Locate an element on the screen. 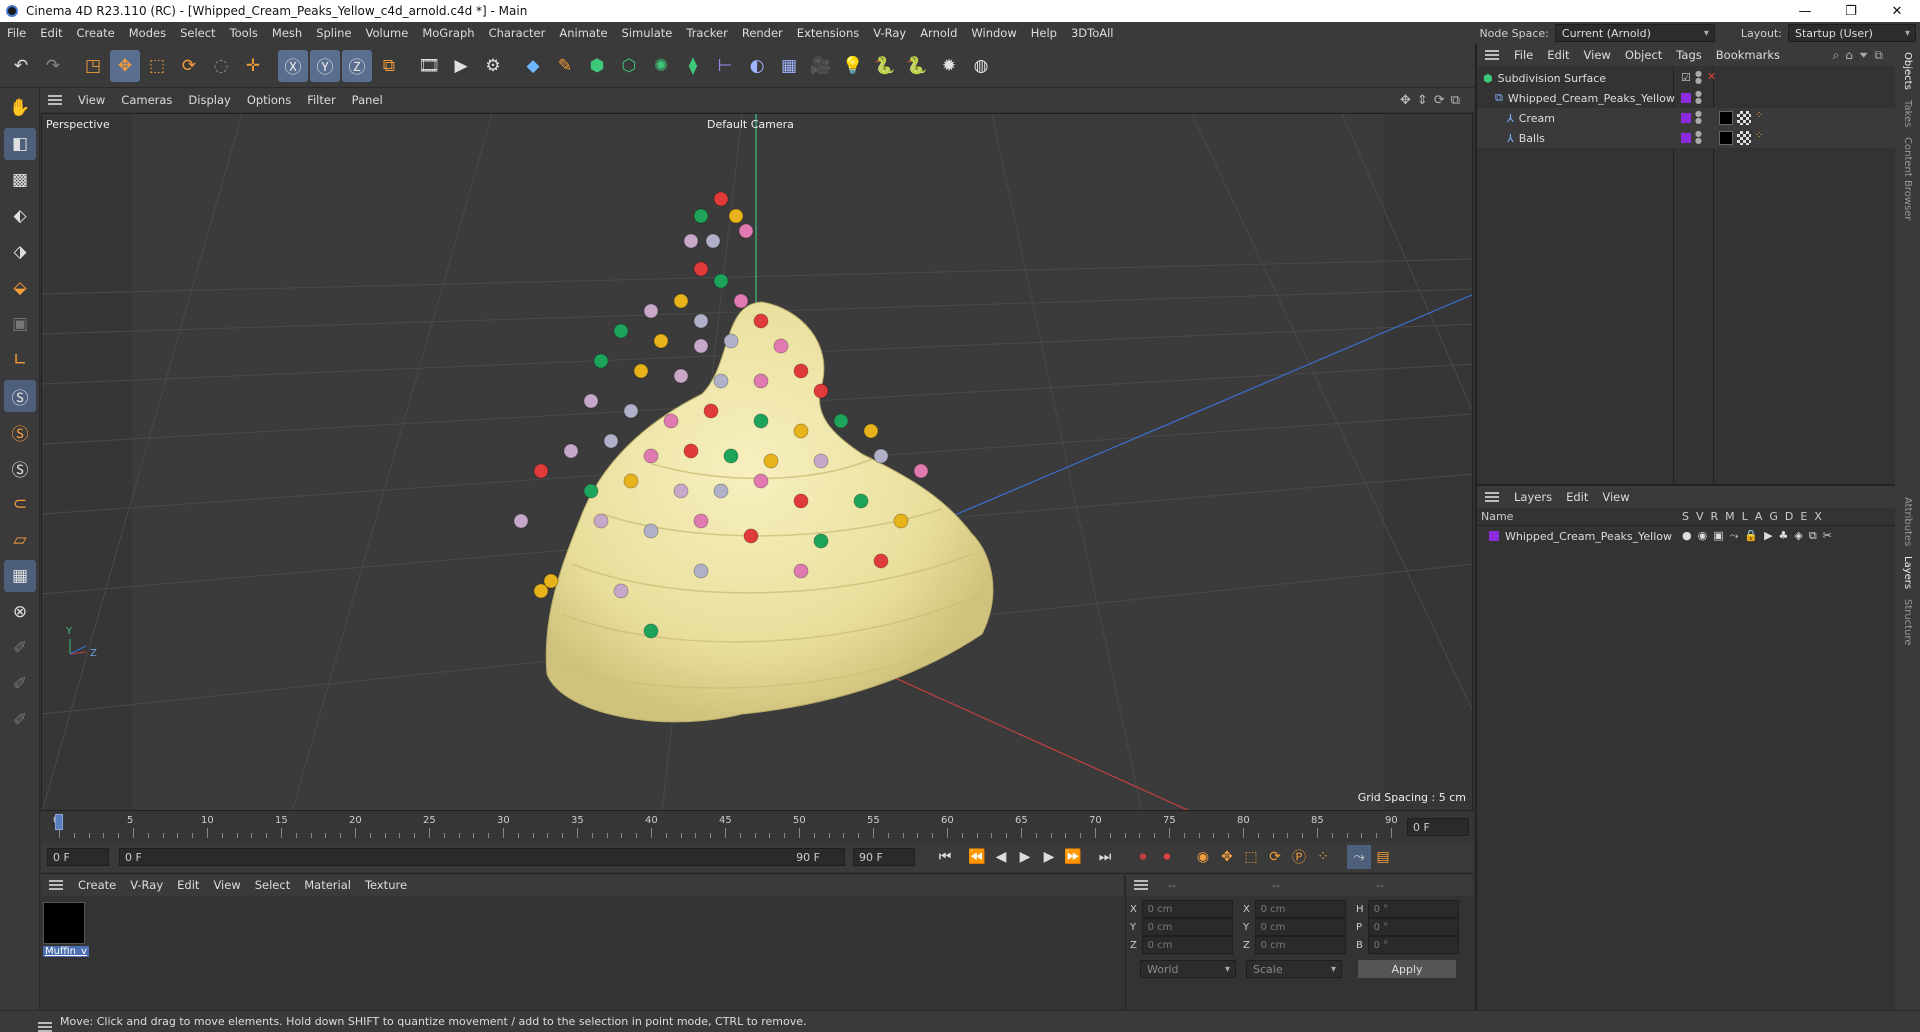 This screenshot has width=1920, height=1032. object-menu-object: Object is located at coordinates (1643, 55).